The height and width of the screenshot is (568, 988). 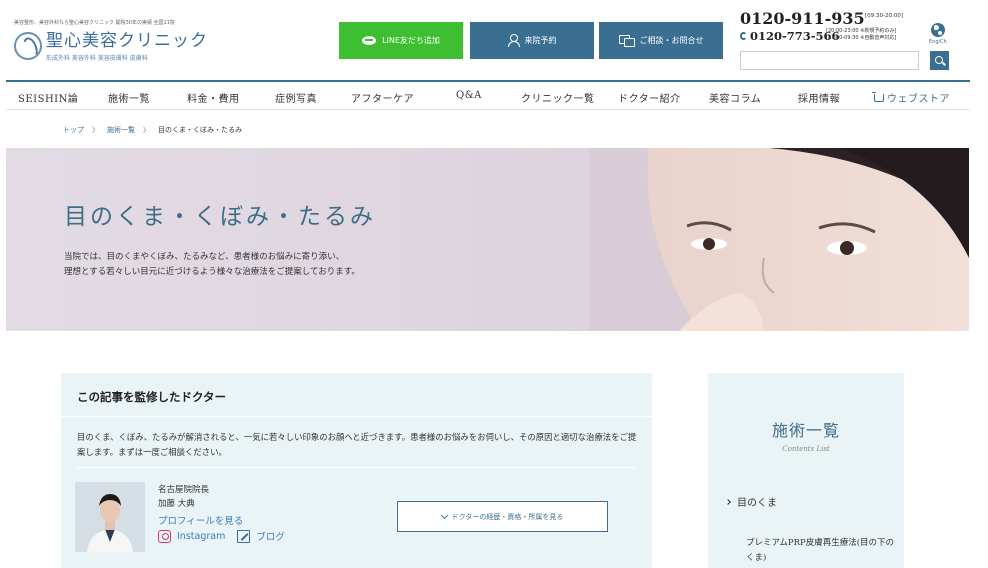 I want to click on visit-reservation-button: 来院予約, so click(x=532, y=40).